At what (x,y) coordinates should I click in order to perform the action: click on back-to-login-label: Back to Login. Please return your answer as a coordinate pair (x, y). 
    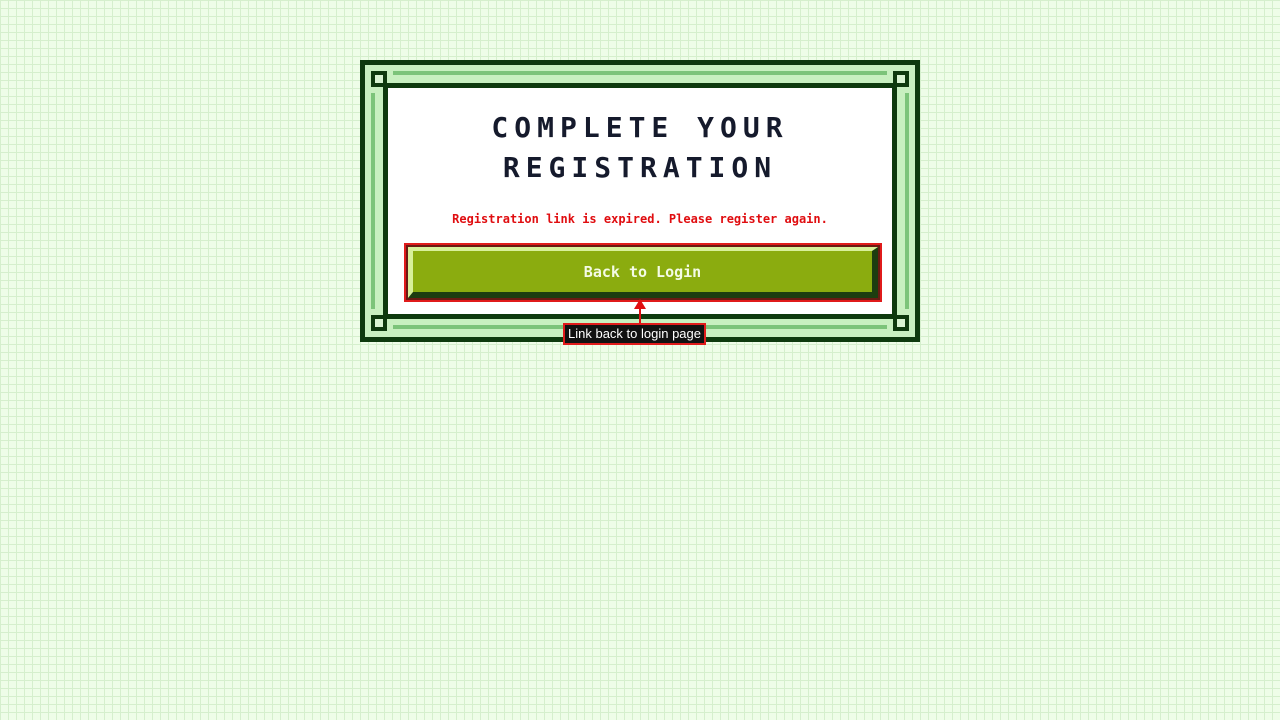
    Looking at the image, I should click on (642, 271).